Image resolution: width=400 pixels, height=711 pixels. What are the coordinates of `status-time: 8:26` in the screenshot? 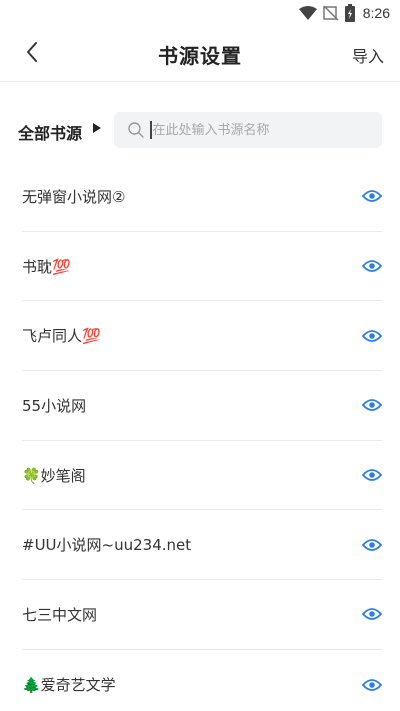 It's located at (376, 13).